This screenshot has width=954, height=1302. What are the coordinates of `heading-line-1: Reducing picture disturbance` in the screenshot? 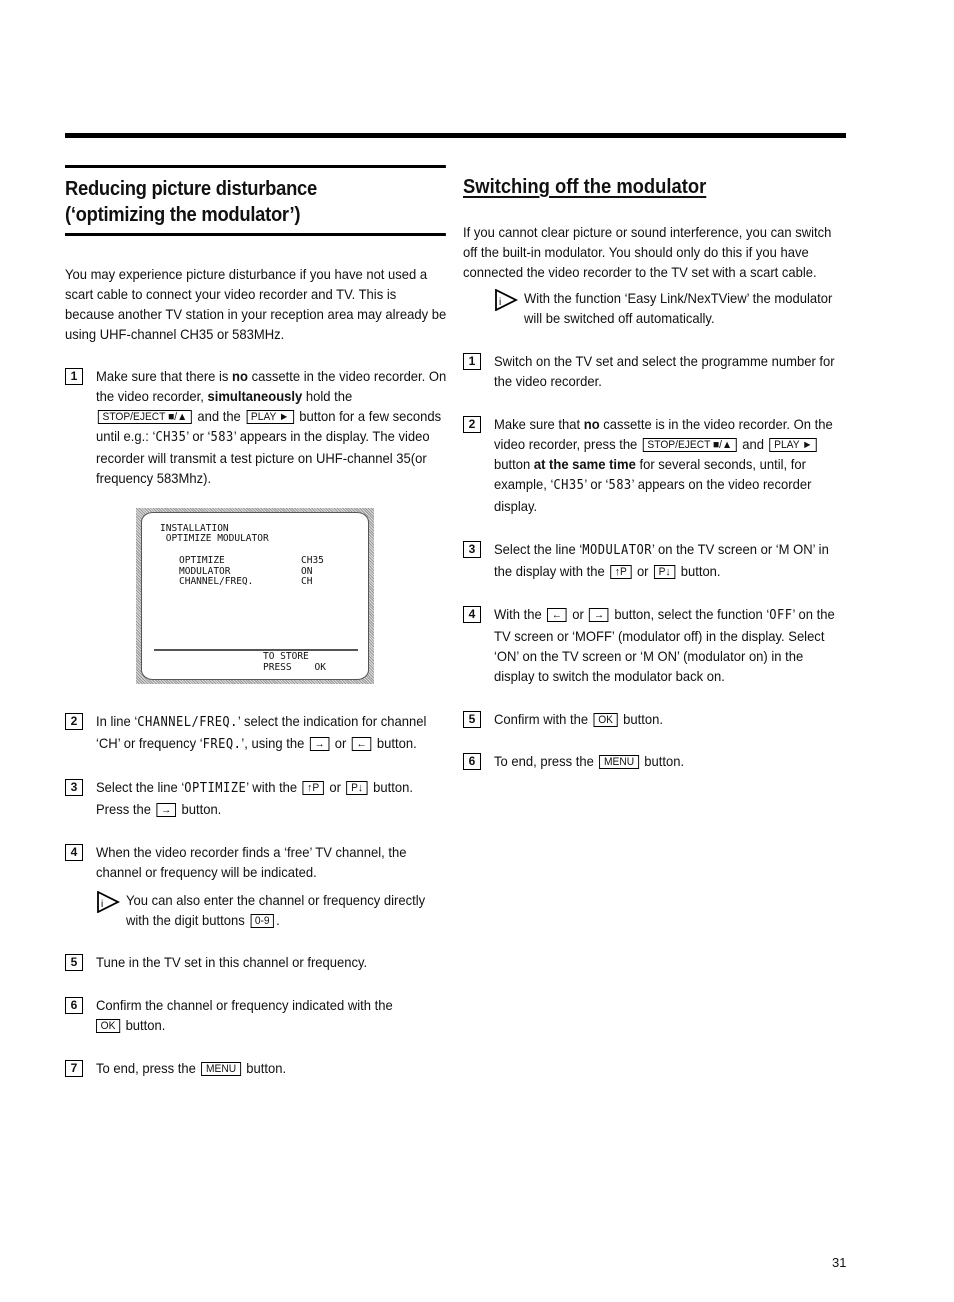 It's located at (191, 189).